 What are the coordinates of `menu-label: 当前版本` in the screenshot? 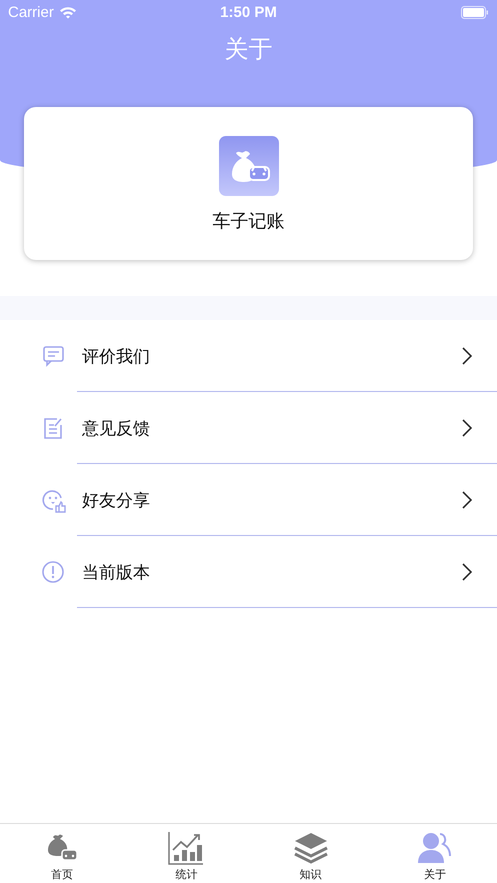 It's located at (116, 573).